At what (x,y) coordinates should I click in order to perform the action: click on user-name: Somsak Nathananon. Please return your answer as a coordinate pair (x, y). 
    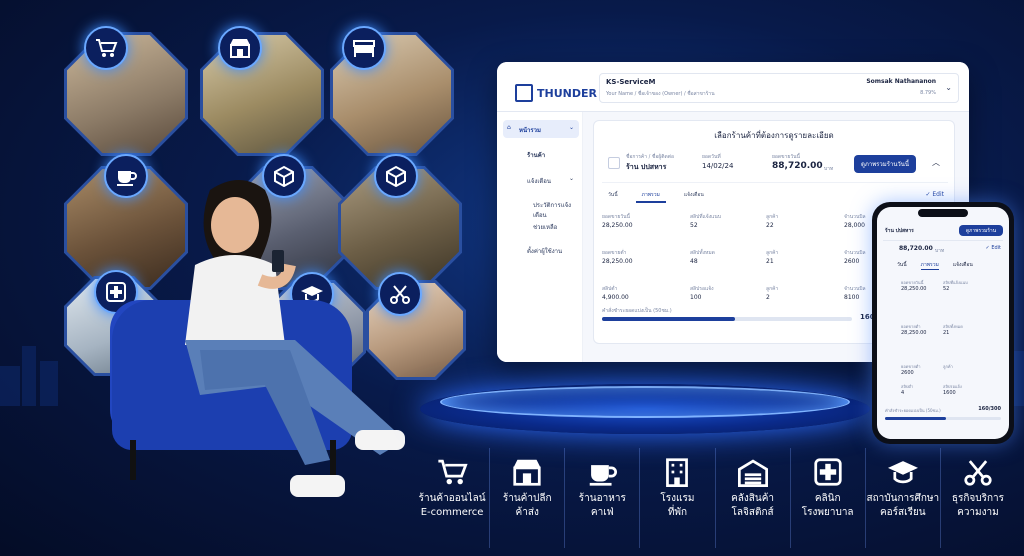
    Looking at the image, I should click on (901, 81).